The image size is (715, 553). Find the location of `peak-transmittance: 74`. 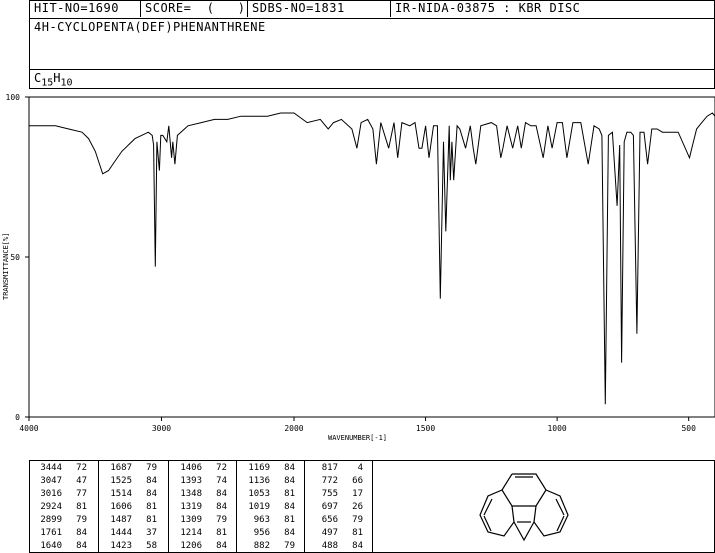

peak-transmittance: 74 is located at coordinates (221, 481).